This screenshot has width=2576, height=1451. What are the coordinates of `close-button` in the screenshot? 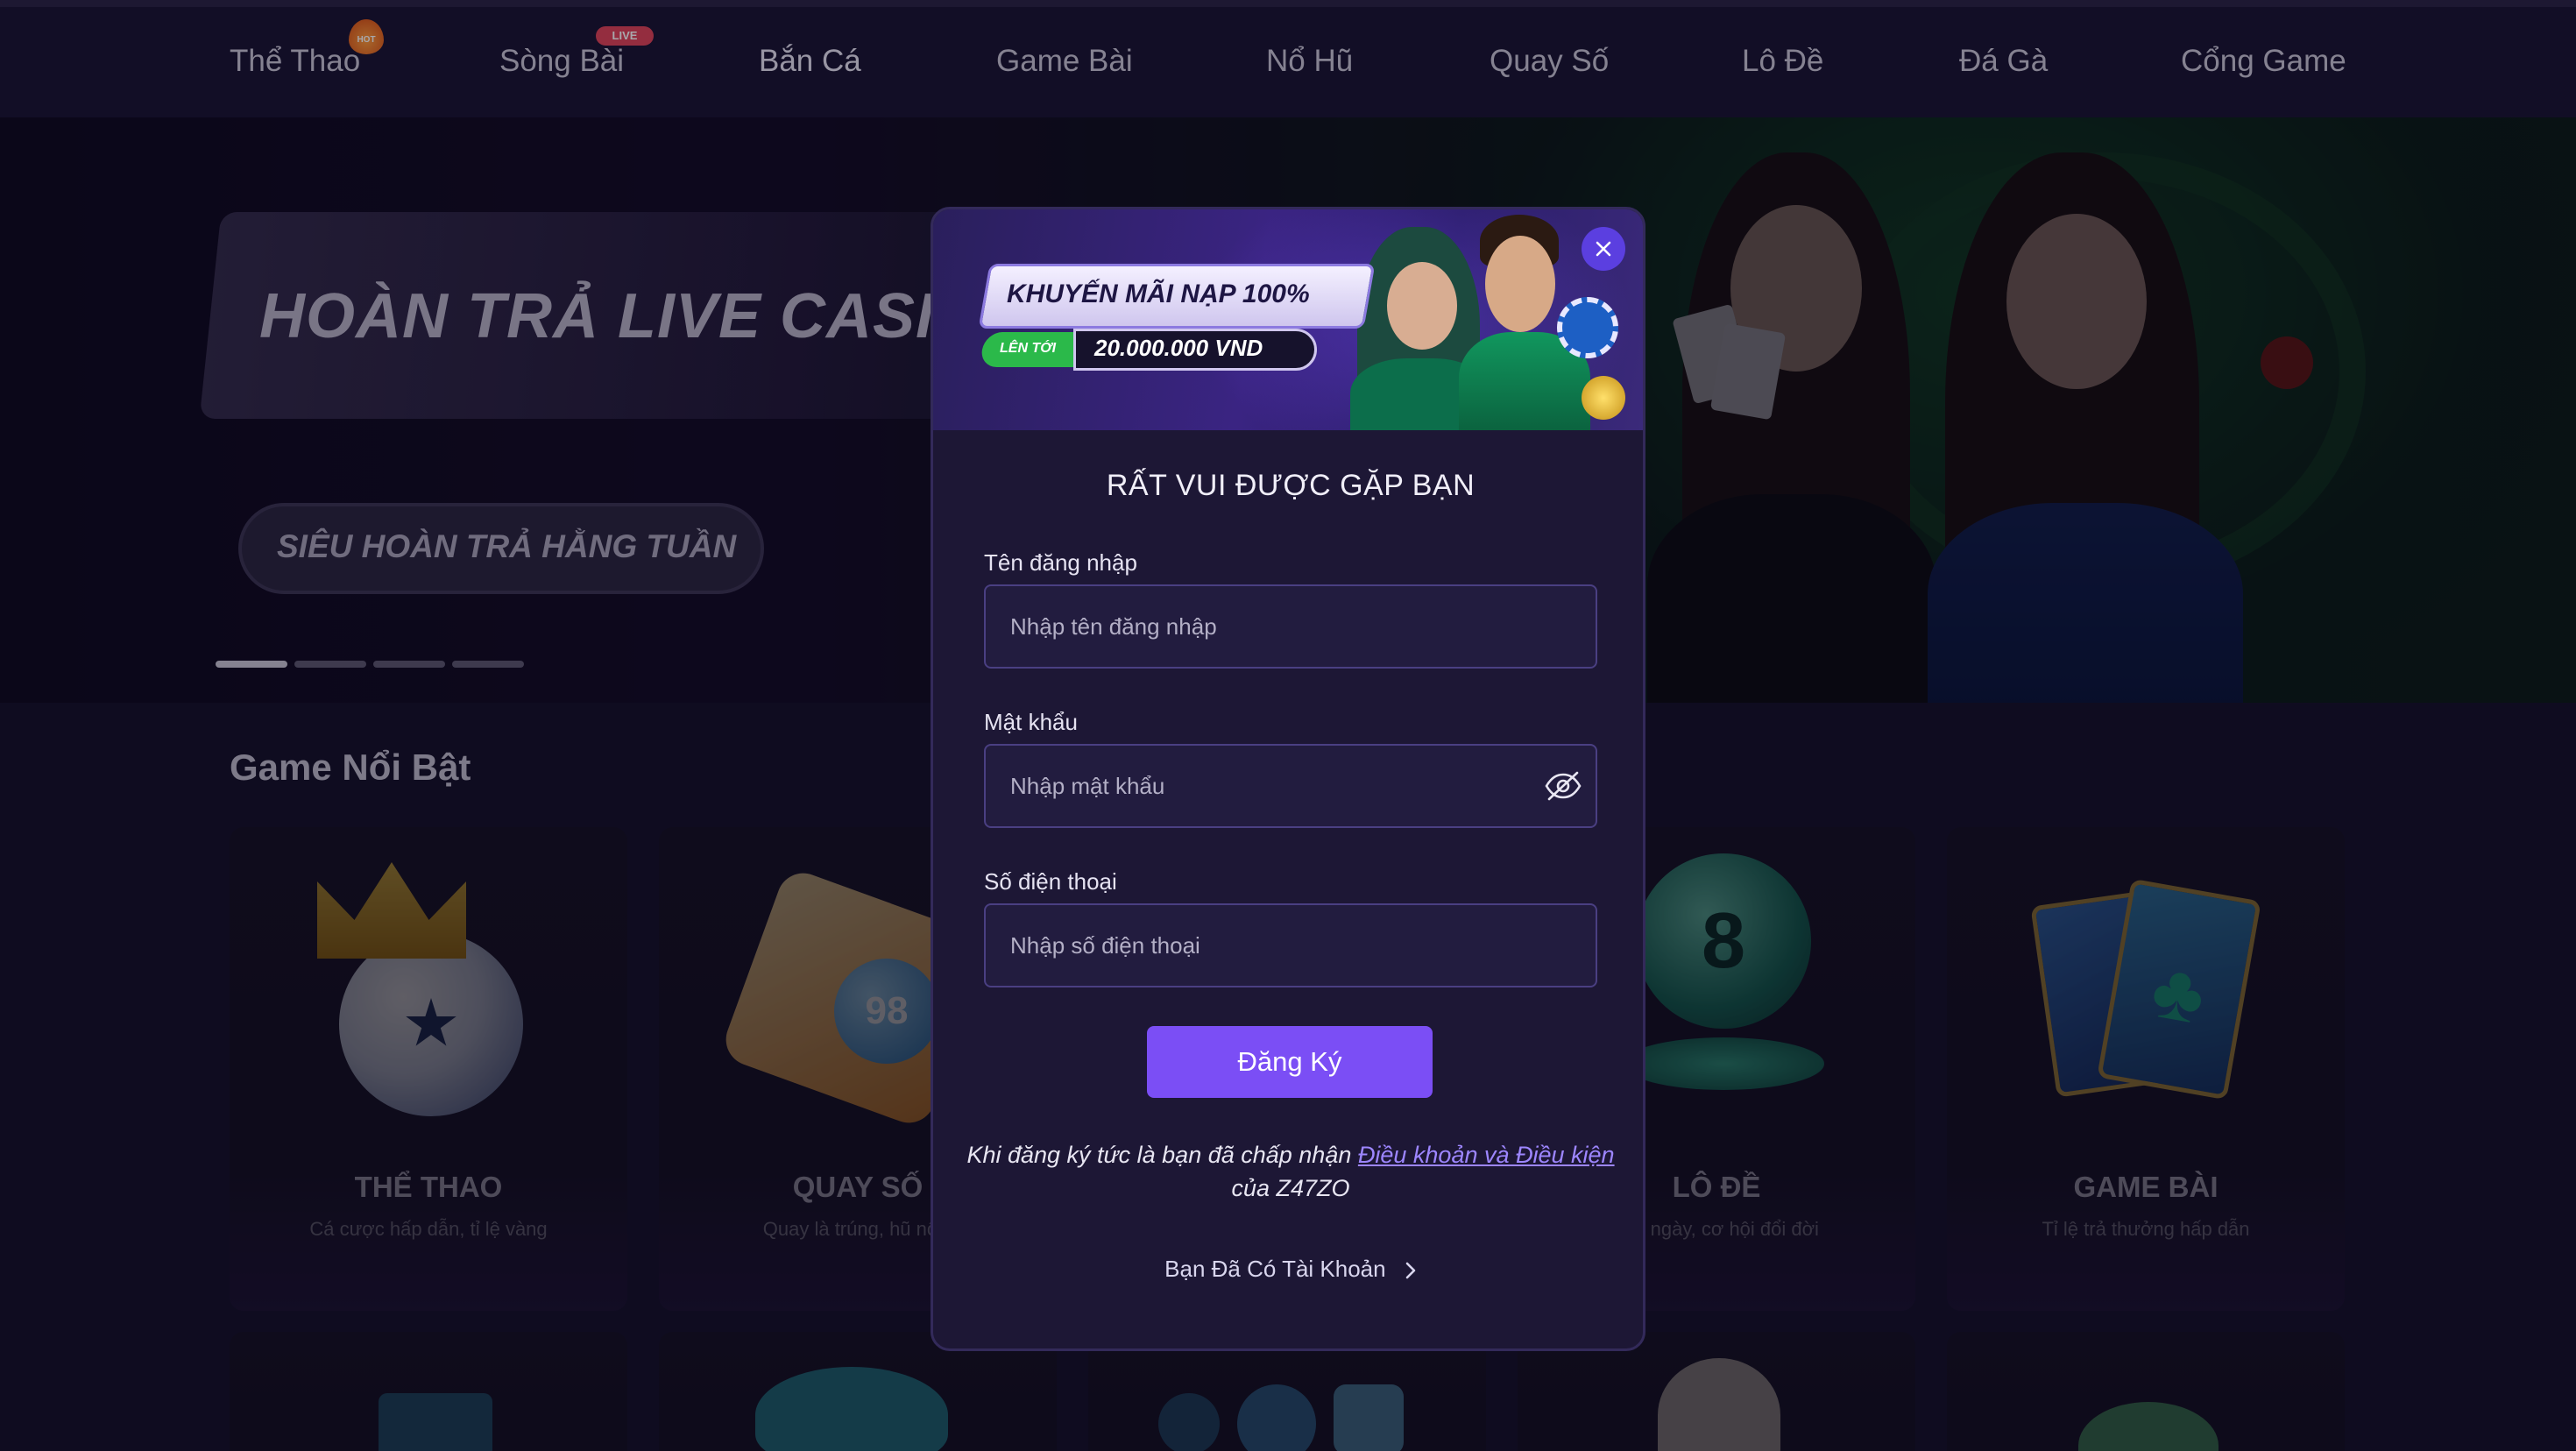 It's located at (1603, 249).